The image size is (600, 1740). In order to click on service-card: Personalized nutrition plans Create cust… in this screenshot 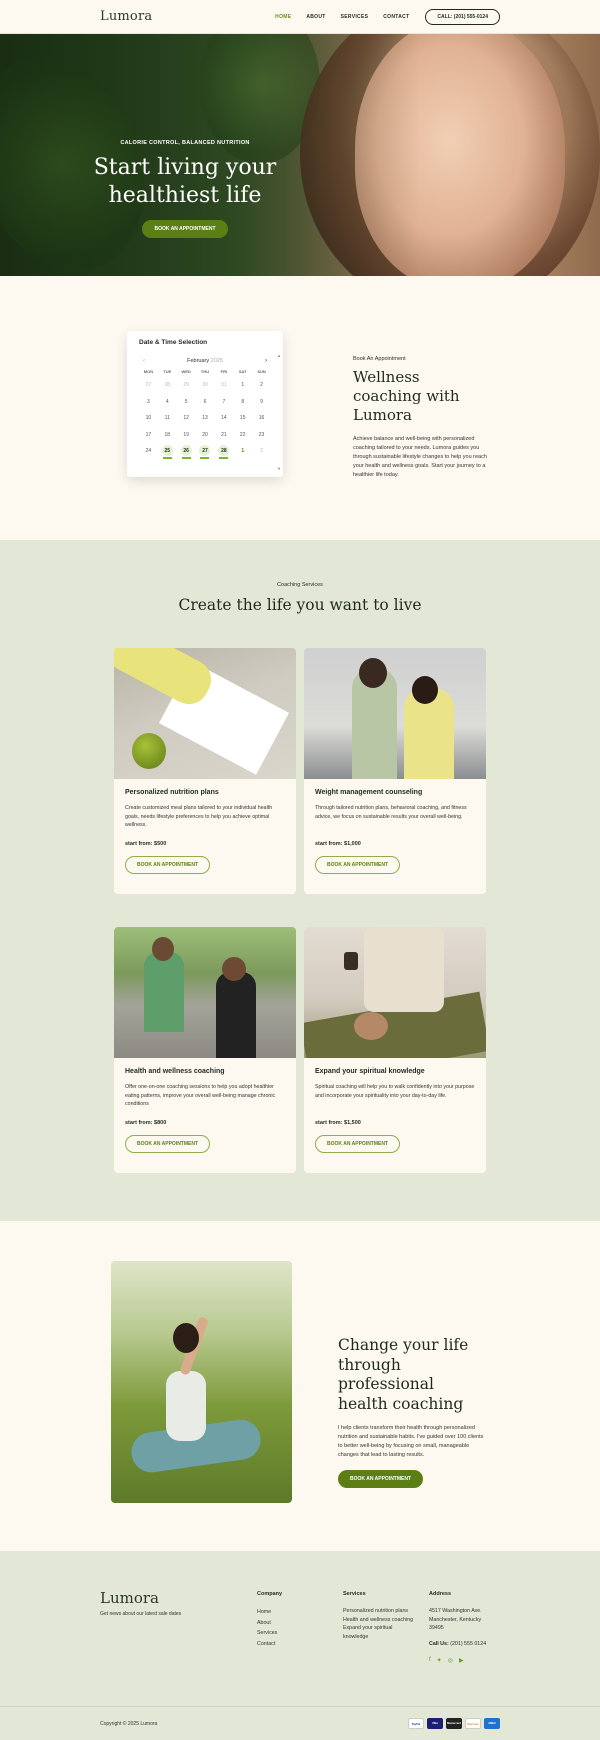, I will do `click(205, 771)`.